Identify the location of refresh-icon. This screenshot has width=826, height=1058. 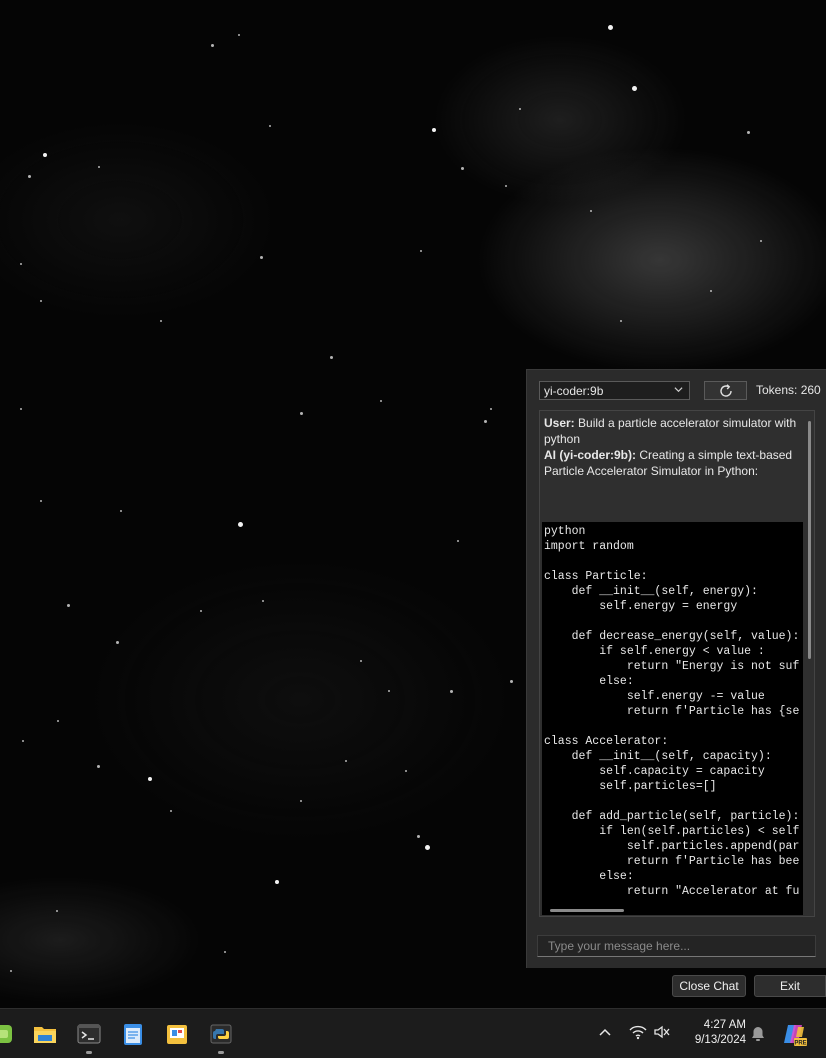
(725, 390).